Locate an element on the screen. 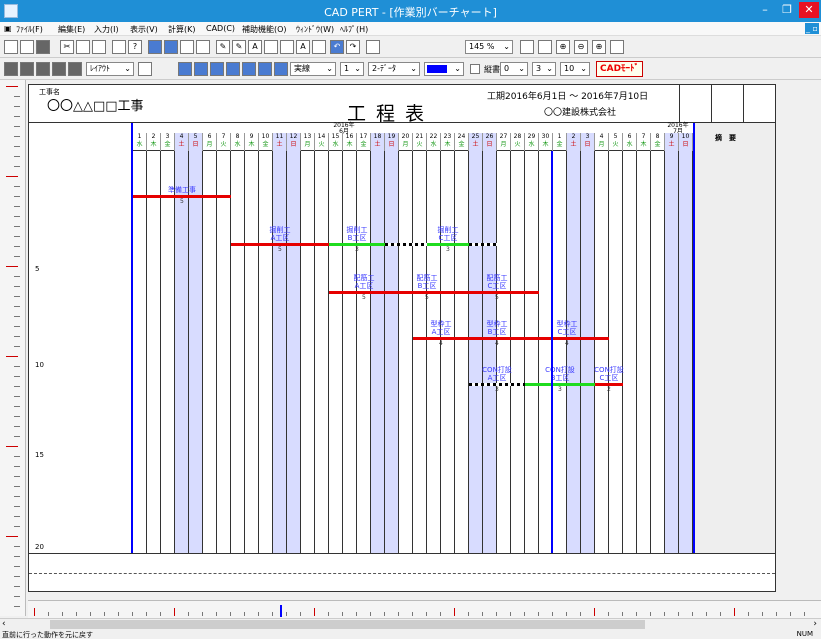  table-view-icon is located at coordinates (203, 47).